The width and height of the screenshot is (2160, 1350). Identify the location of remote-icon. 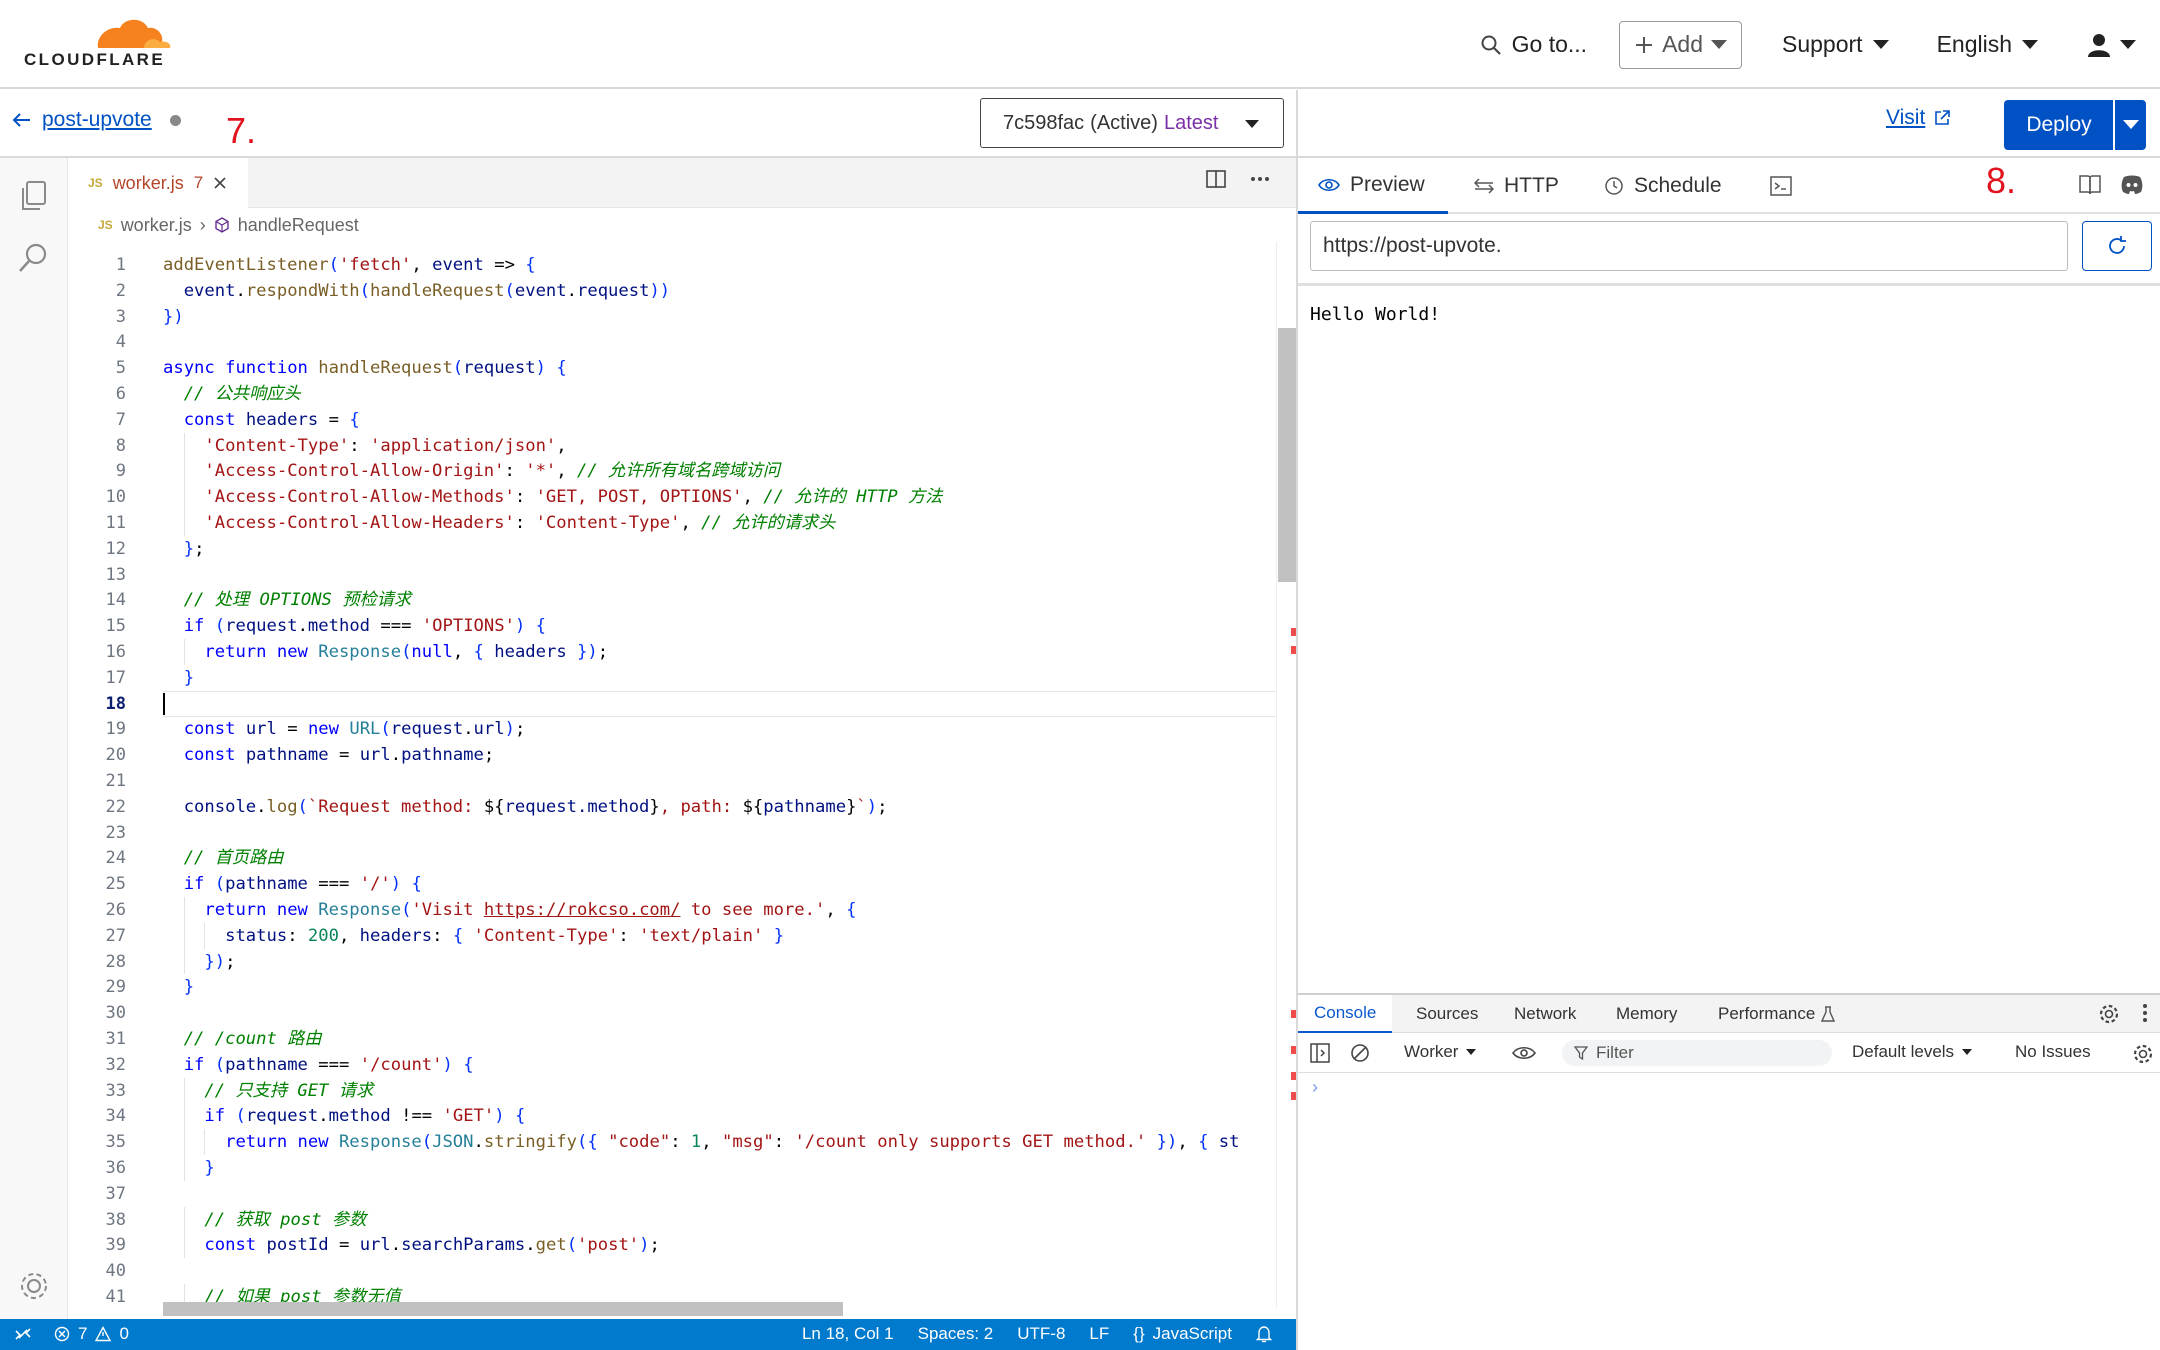
(23, 1334).